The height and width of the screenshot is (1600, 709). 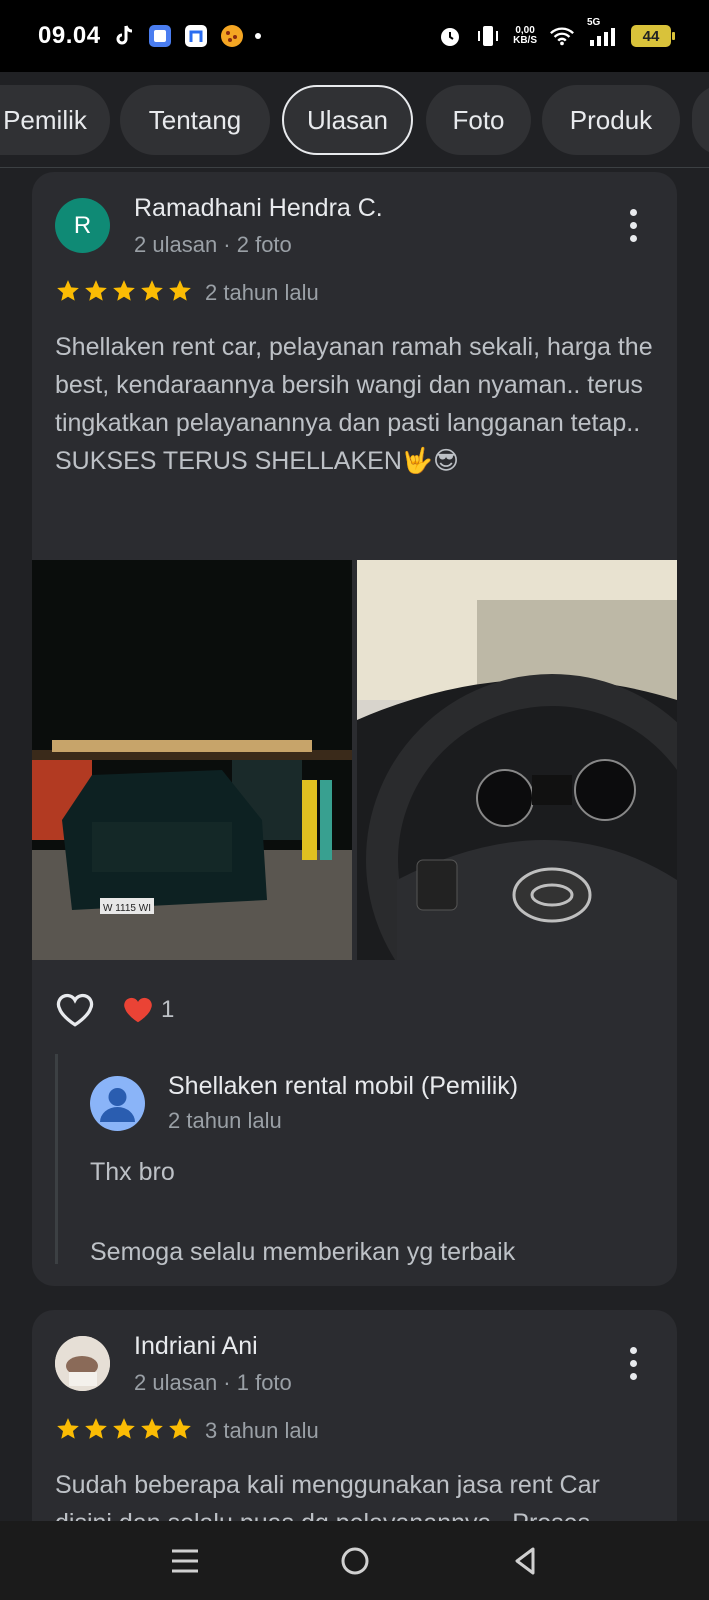 I want to click on tab-more, so click(x=700, y=120).